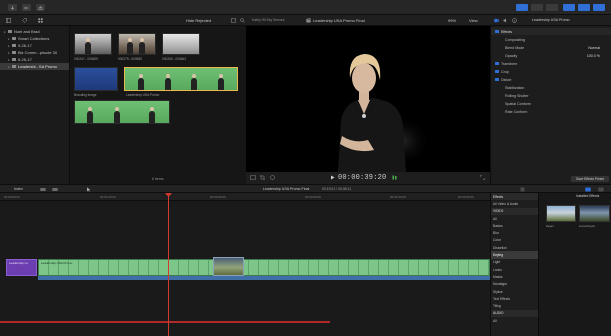 This screenshot has width=611, height=336. I want to click on browser-toggle-button, so click(569, 7).